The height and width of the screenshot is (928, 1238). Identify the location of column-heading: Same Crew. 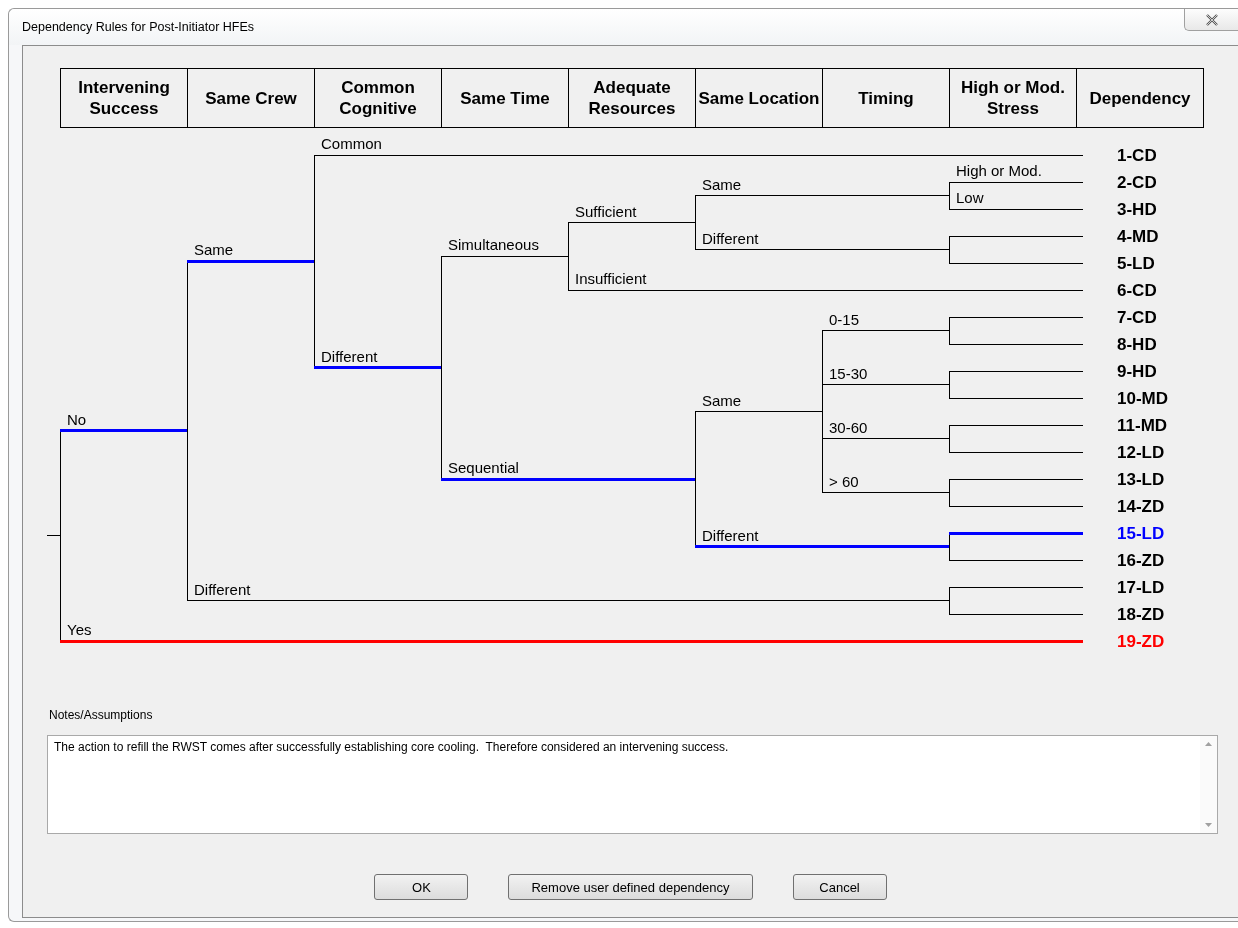
(251, 98).